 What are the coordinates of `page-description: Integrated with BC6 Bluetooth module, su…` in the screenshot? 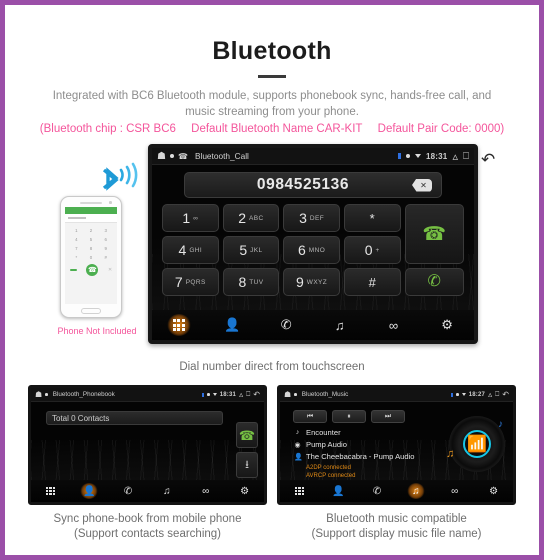 It's located at (272, 104).